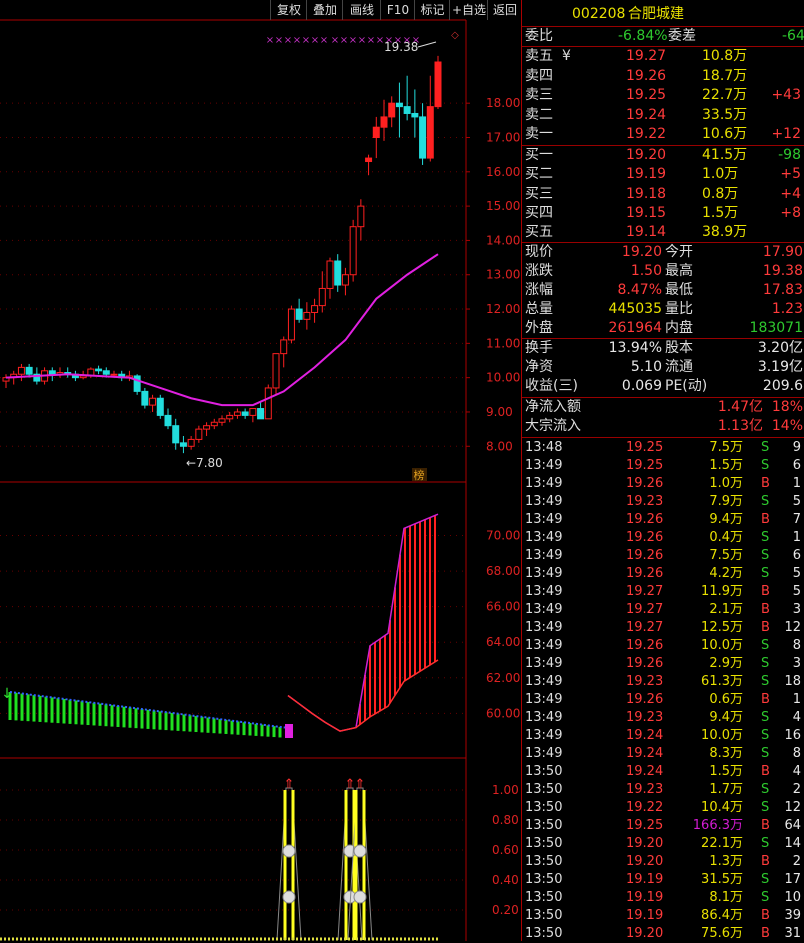 Image resolution: width=804 pixels, height=943 pixels. What do you see at coordinates (499, 412) in the screenshot?
I see `price-tick-label: 9.00` at bounding box center [499, 412].